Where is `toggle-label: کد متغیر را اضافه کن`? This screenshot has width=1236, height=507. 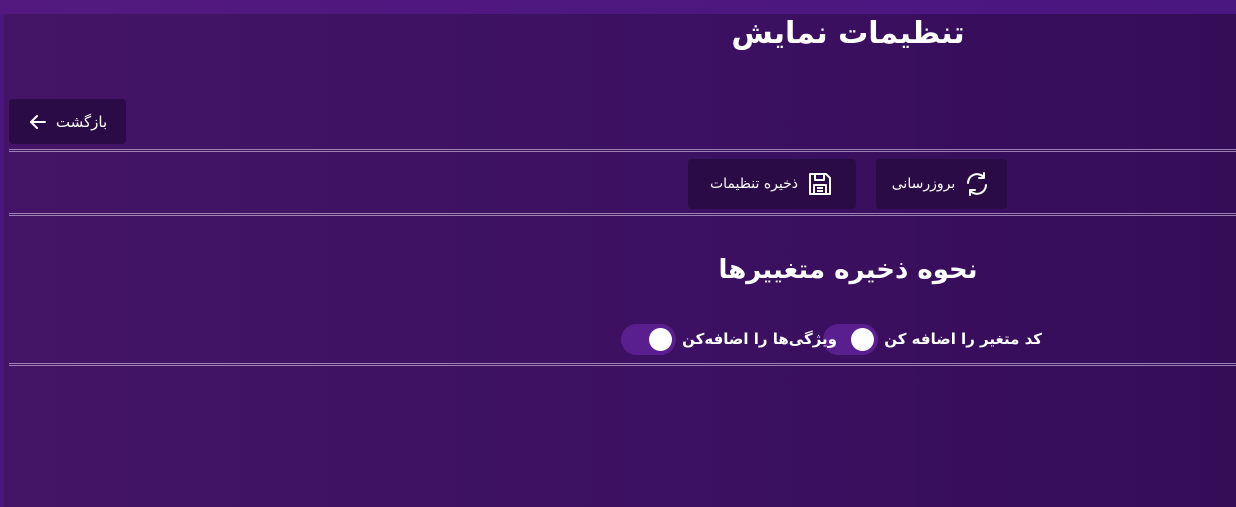
toggle-label: کد متغیر را اضافه کن is located at coordinates (963, 339).